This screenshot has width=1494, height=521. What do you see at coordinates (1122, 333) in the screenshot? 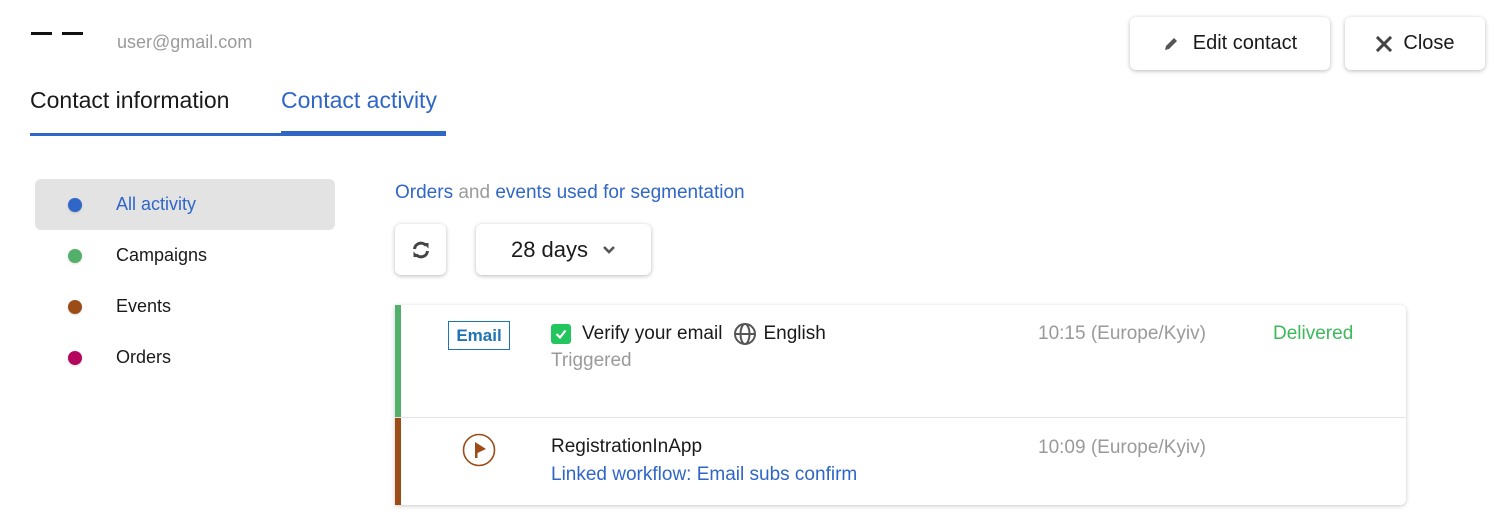
I see `activity-time: 10:15 (Europe/Kyiv)` at bounding box center [1122, 333].